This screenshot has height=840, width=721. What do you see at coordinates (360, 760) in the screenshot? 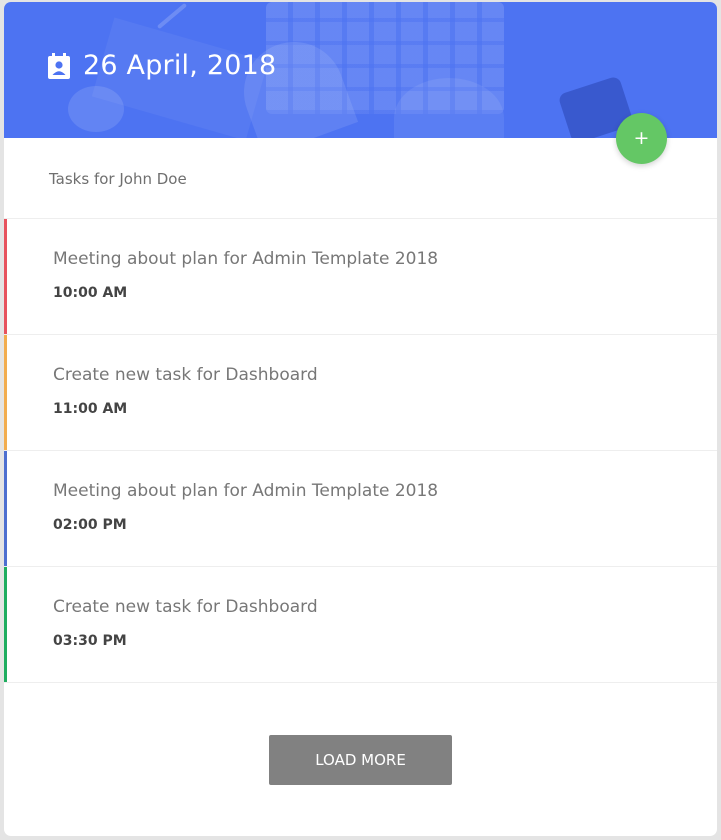
I see `load-more-button: LOAD MORE` at bounding box center [360, 760].